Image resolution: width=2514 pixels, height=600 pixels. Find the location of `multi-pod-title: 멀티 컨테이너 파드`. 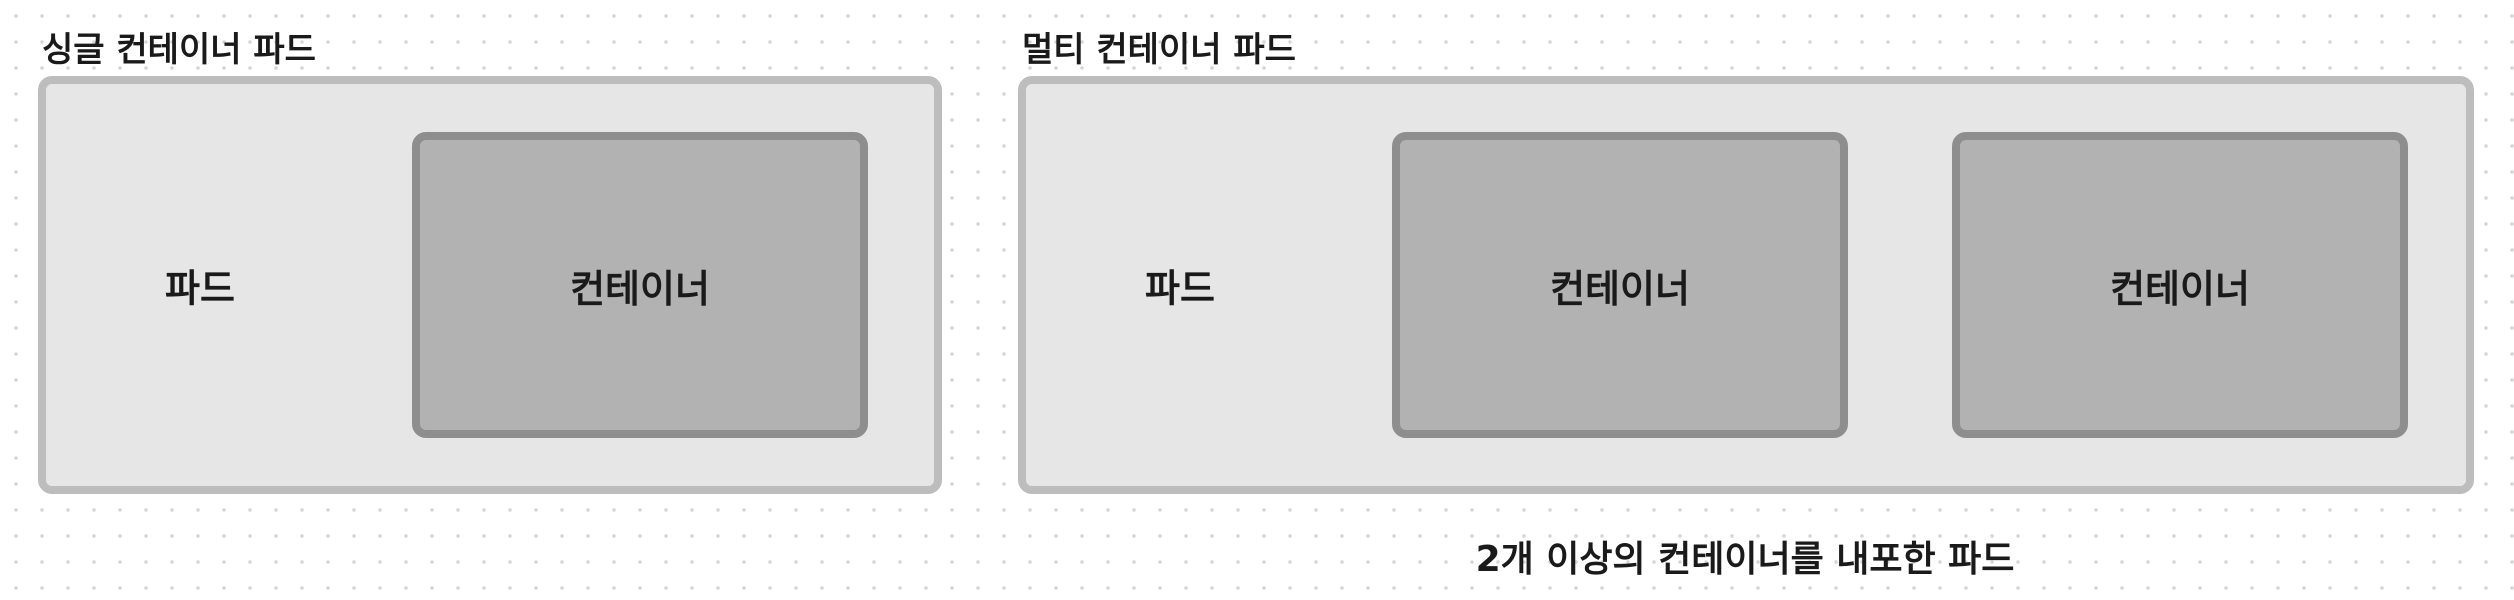

multi-pod-title: 멀티 컨테이너 파드 is located at coordinates (1159, 50).